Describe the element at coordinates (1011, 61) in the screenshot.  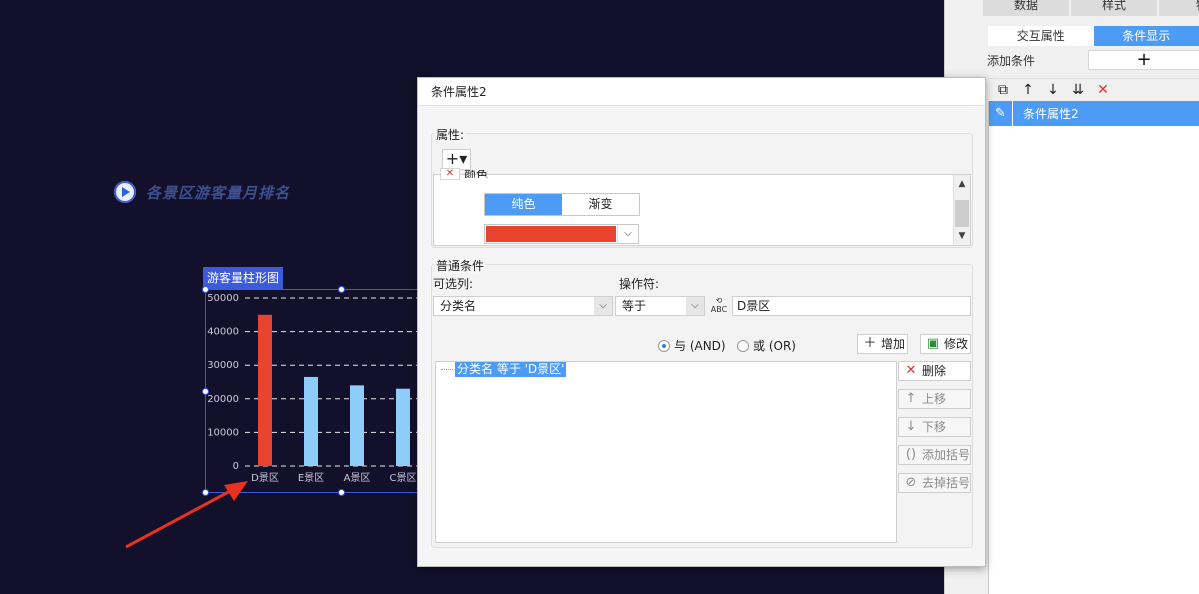
I see `add-condition-label: 添加条件` at that location.